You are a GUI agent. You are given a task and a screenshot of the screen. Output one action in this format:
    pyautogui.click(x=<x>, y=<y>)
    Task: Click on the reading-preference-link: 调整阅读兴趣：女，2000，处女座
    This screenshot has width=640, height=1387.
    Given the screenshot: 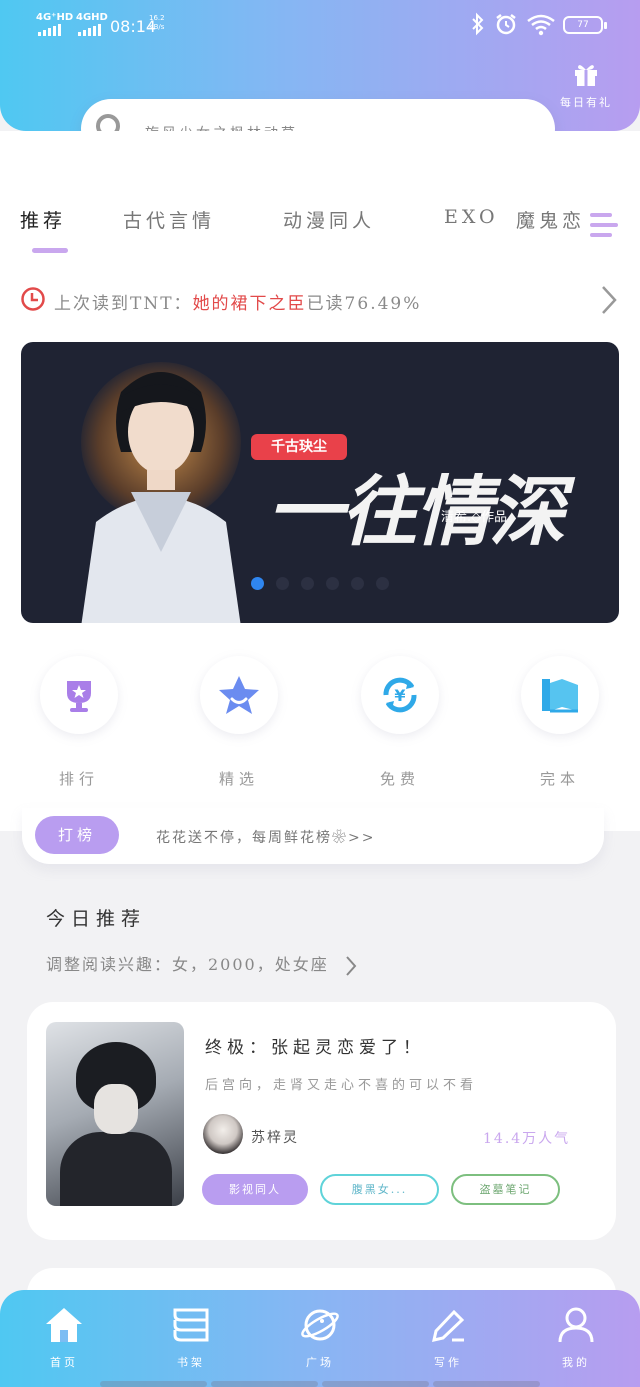 What is the action you would take?
    pyautogui.click(x=202, y=964)
    